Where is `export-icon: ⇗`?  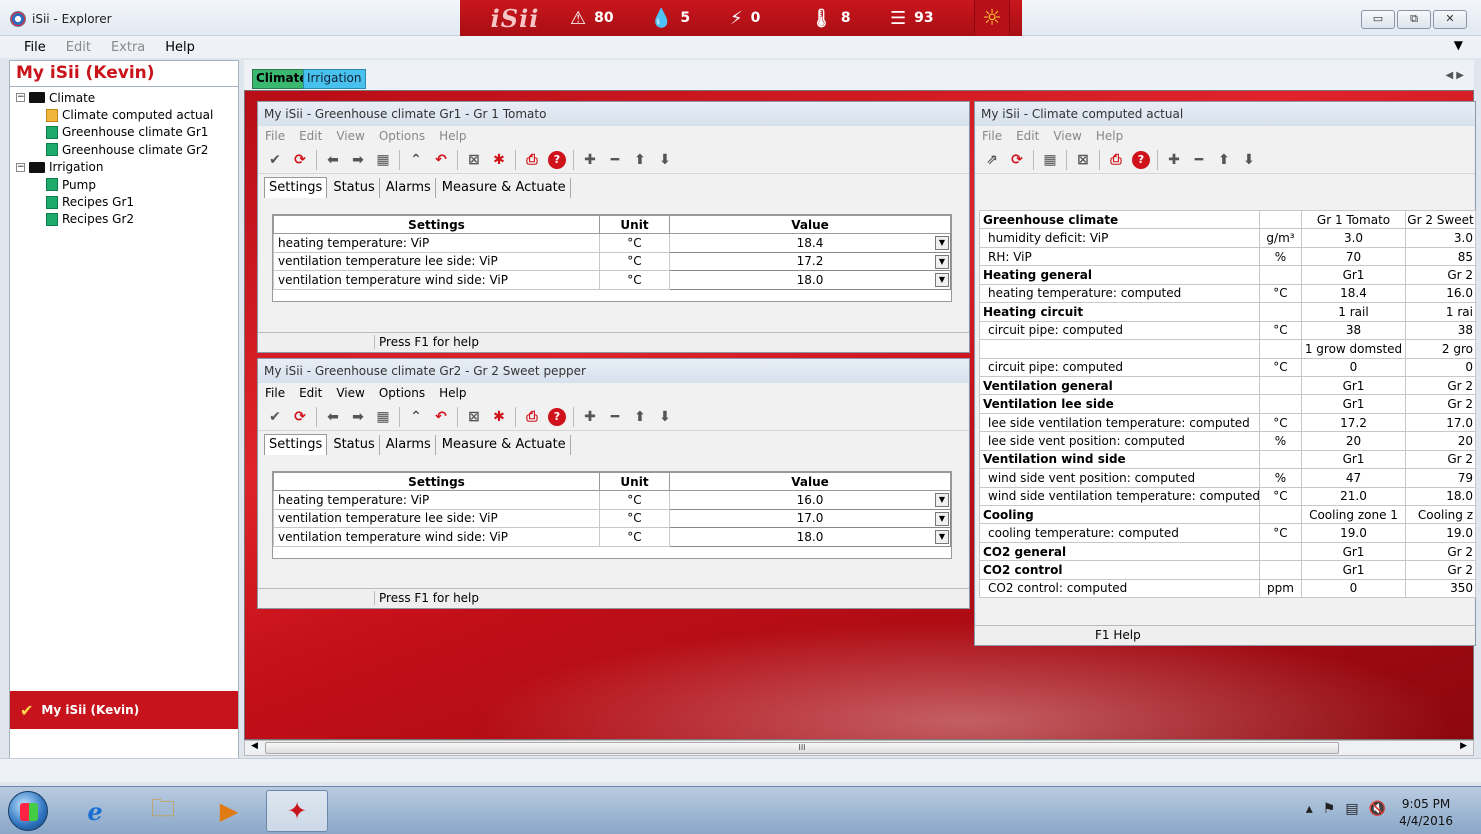
export-icon: ⇗ is located at coordinates (992, 160).